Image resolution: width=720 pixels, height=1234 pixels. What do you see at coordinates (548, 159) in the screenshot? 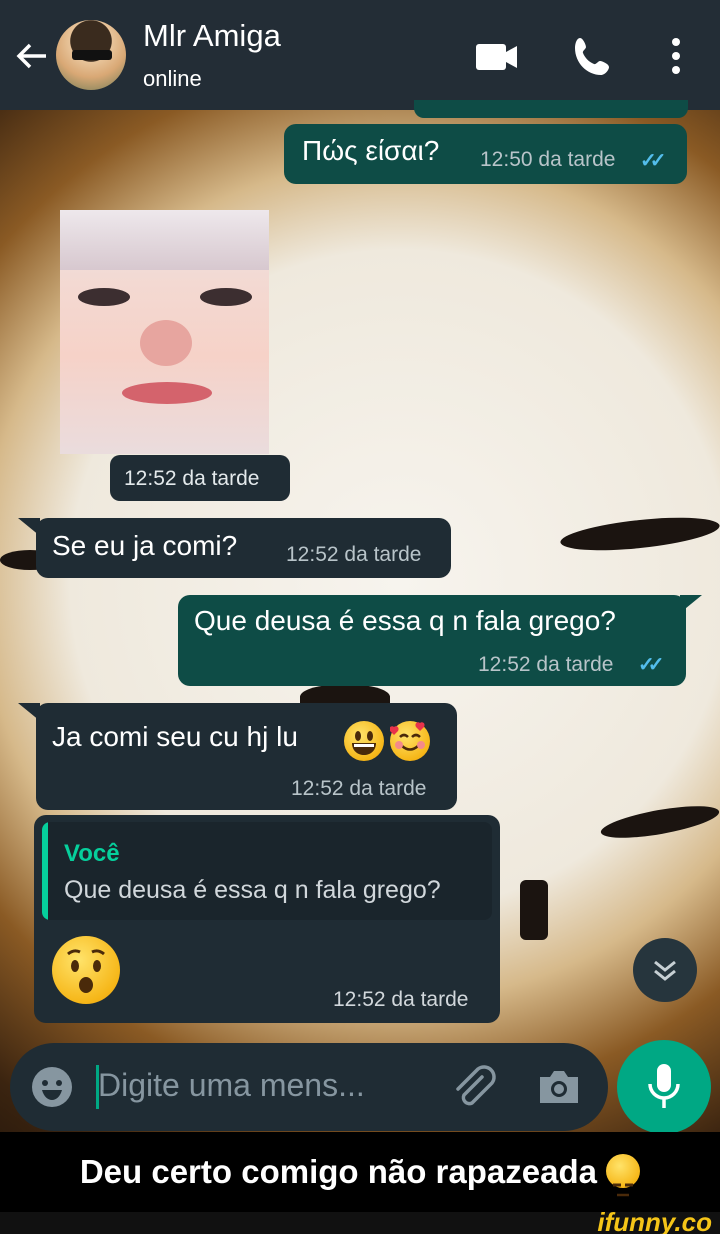
I see `message-time: 12:50 da tarde` at bounding box center [548, 159].